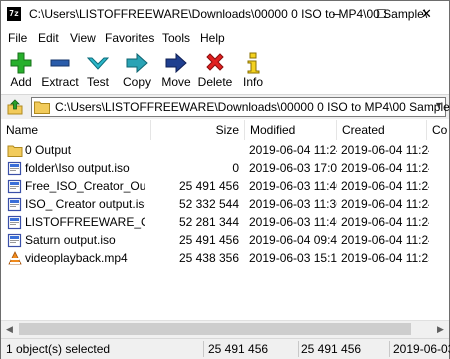 The height and width of the screenshot is (359, 450). I want to click on status-selected: 1 object(s) selected, so click(58, 349).